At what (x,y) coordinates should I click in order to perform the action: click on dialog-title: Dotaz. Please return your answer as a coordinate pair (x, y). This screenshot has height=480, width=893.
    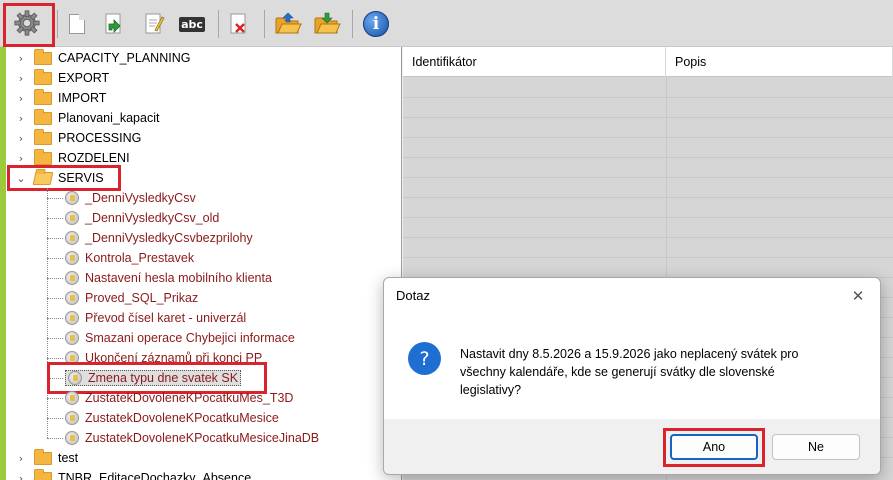
    Looking at the image, I should click on (413, 295).